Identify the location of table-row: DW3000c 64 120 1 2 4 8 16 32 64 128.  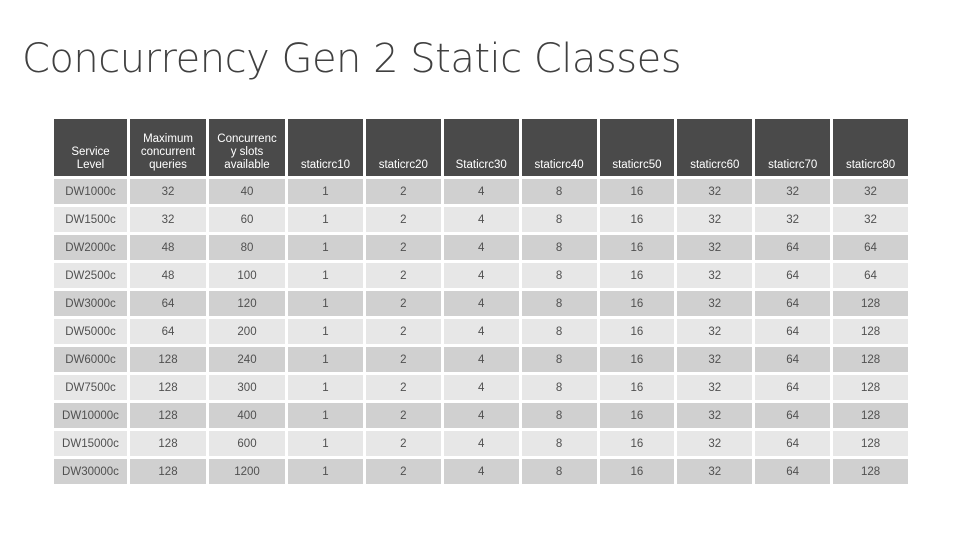
(481, 303).